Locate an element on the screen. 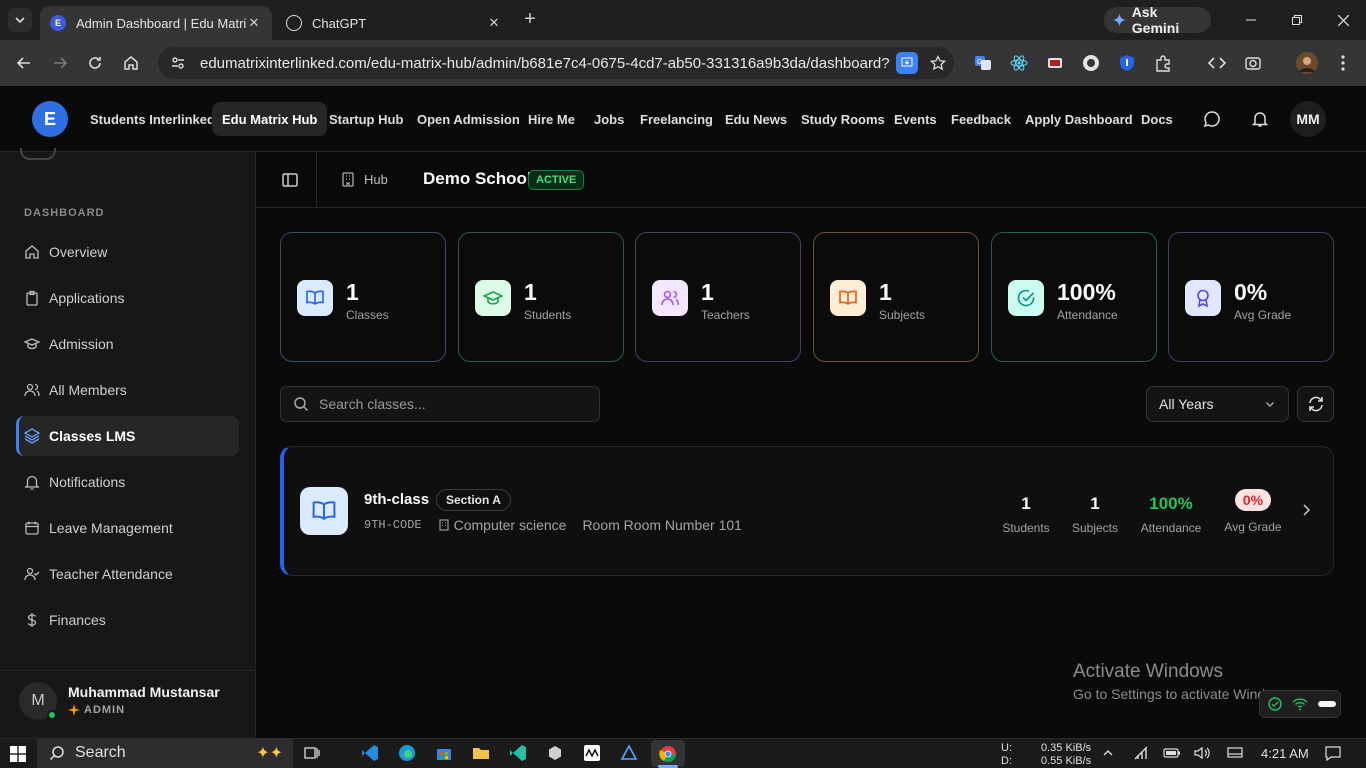  show-hidden-icons-chevron is located at coordinates (1108, 753).